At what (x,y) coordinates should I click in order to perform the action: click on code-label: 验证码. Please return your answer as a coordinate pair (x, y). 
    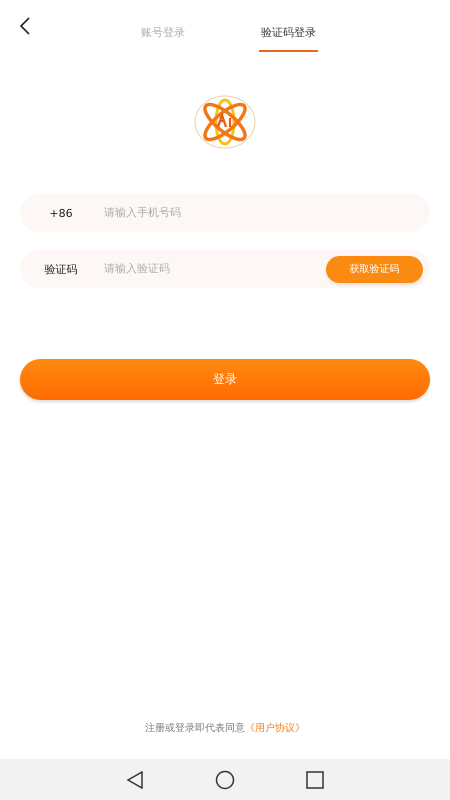
    Looking at the image, I should click on (61, 269).